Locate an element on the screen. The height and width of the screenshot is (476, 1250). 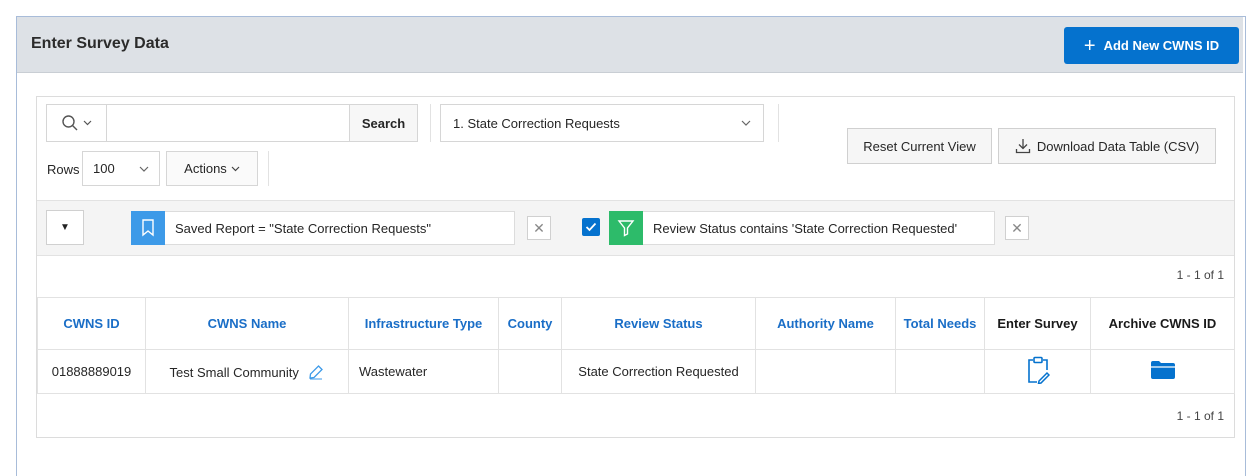
pencil-icon is located at coordinates (316, 372).